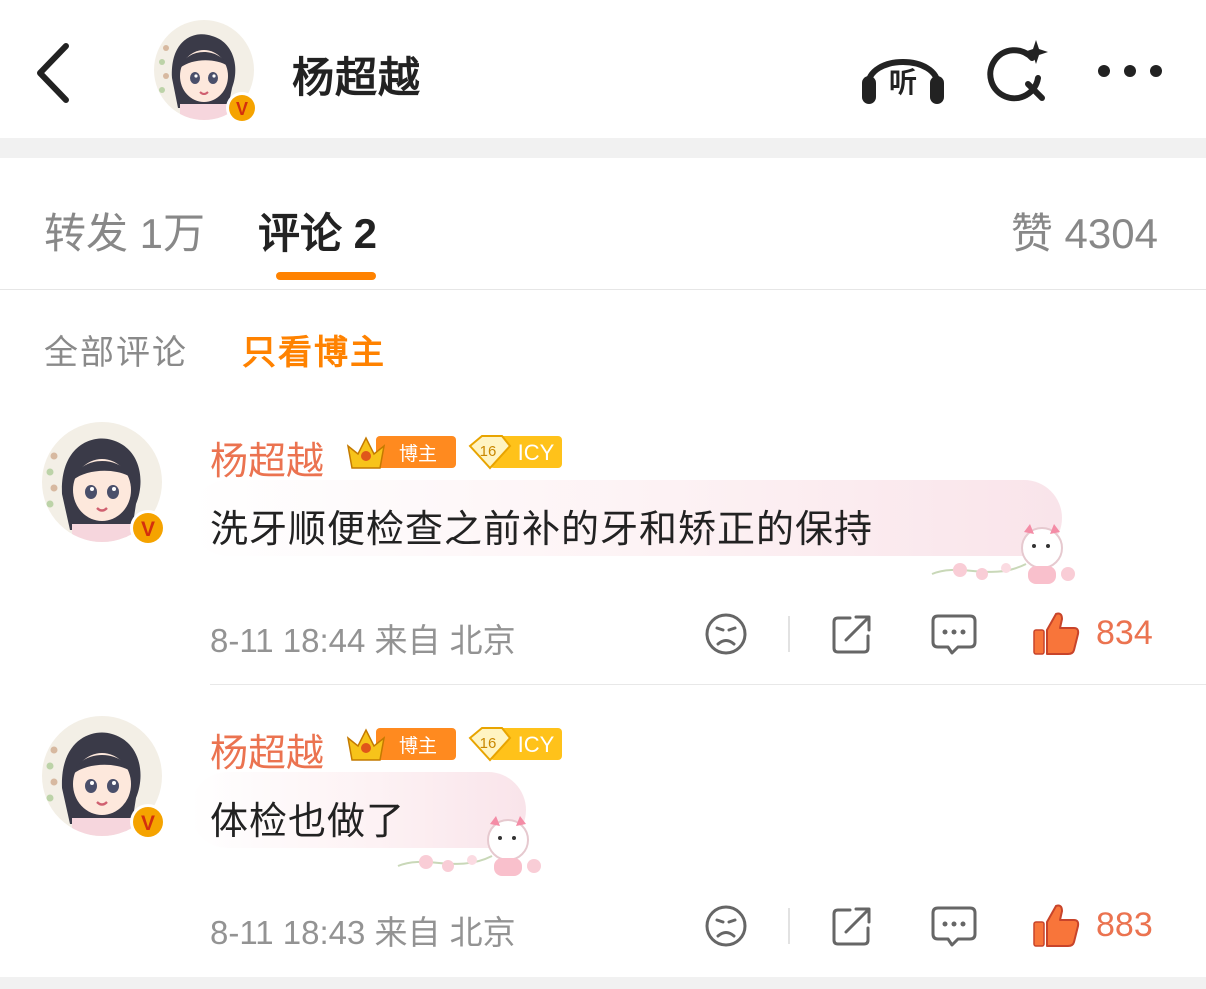 The width and height of the screenshot is (1206, 989). What do you see at coordinates (1124, 925) in the screenshot?
I see `like-count: 883` at bounding box center [1124, 925].